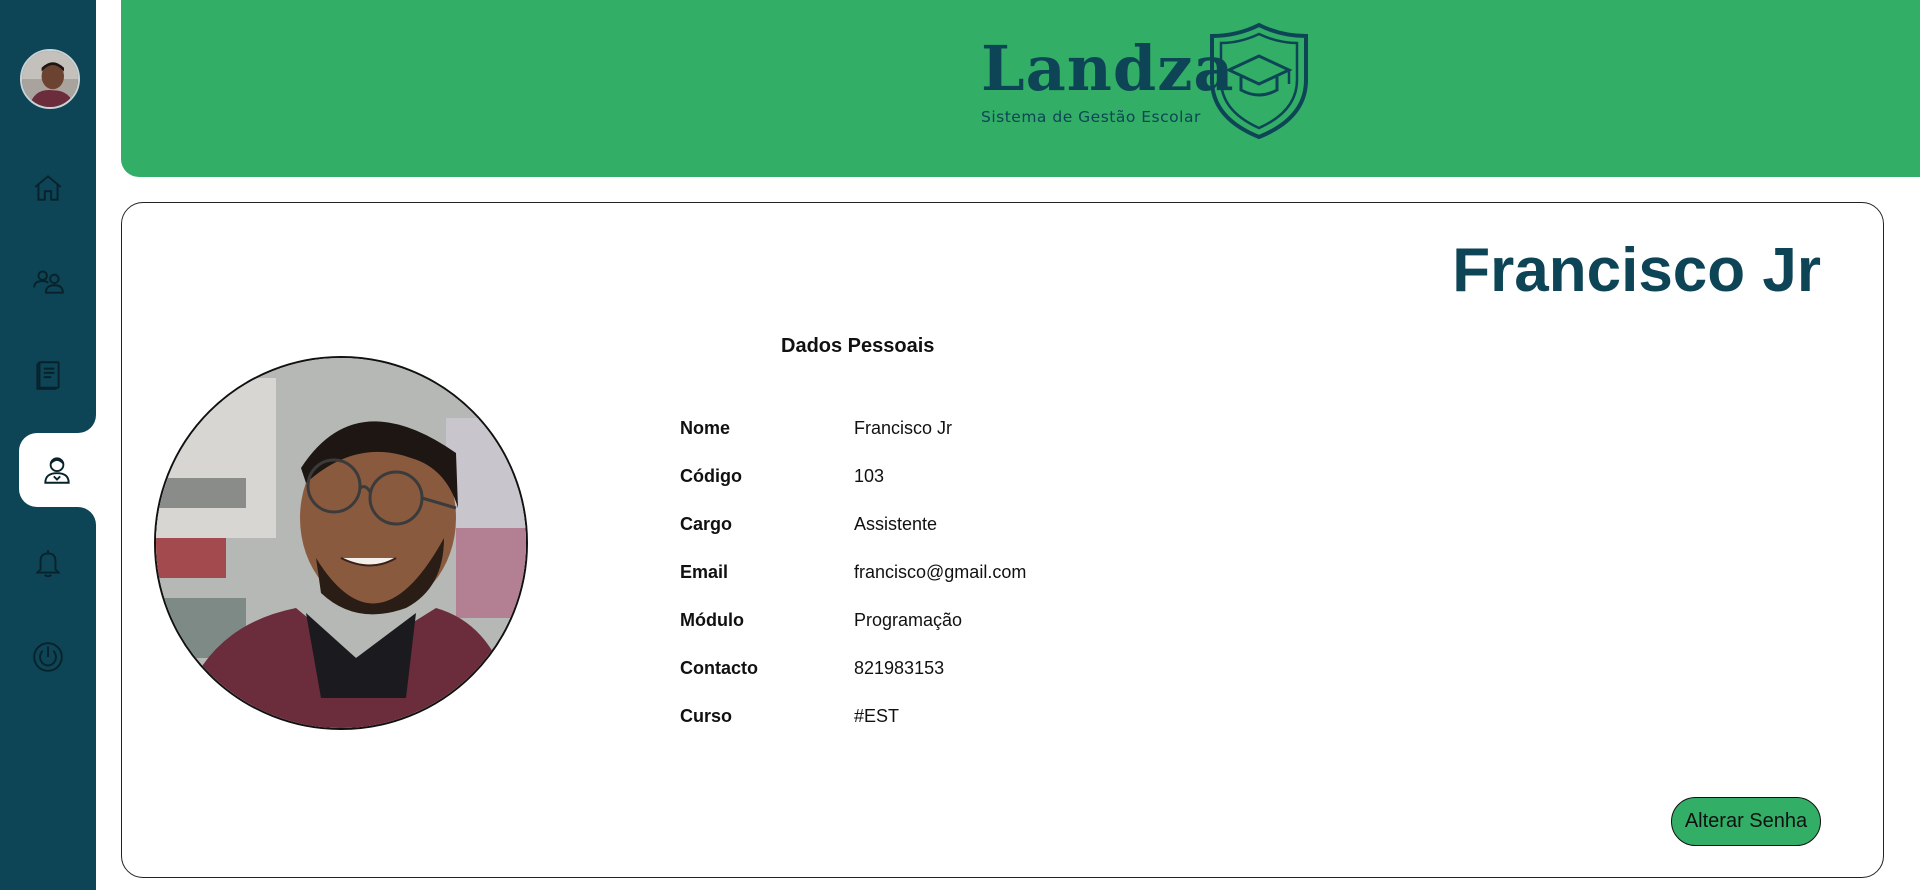 This screenshot has height=890, width=1920. Describe the element at coordinates (1636, 270) in the screenshot. I see `profile-name: Francisco Jr` at that location.